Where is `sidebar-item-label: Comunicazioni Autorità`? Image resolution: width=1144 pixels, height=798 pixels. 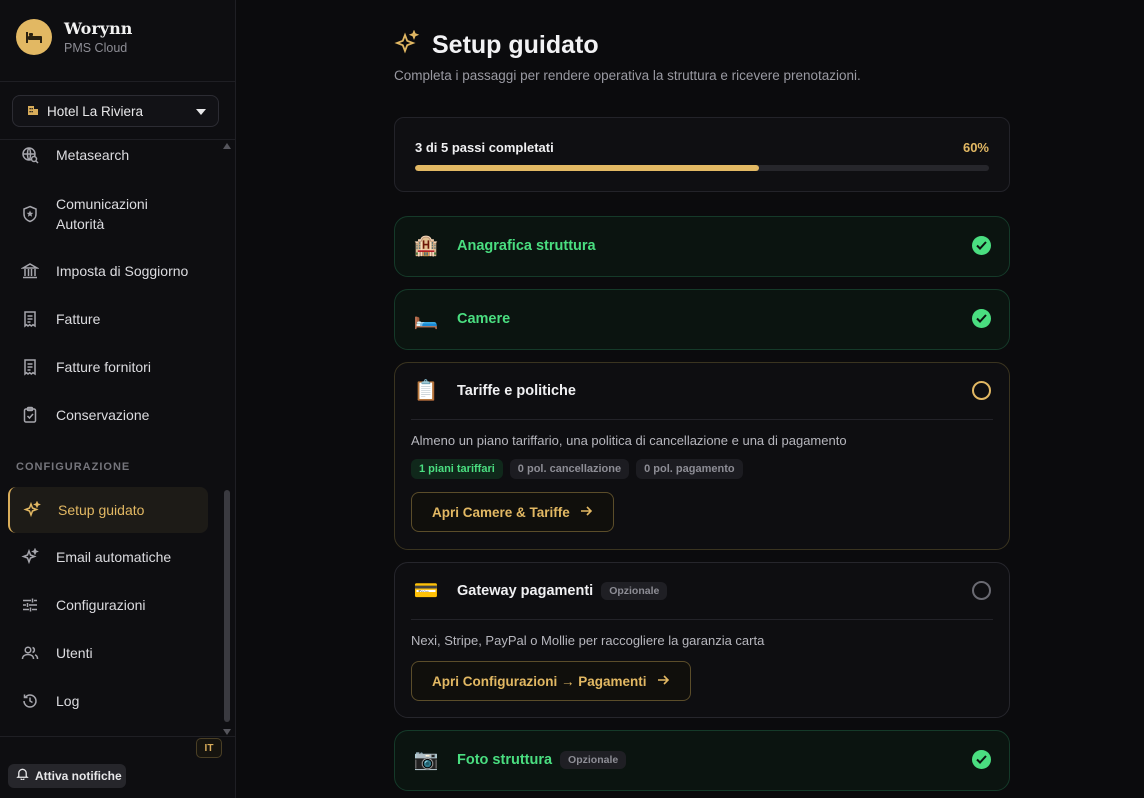
sidebar-item-label: Comunicazioni Autorità is located at coordinates (102, 214).